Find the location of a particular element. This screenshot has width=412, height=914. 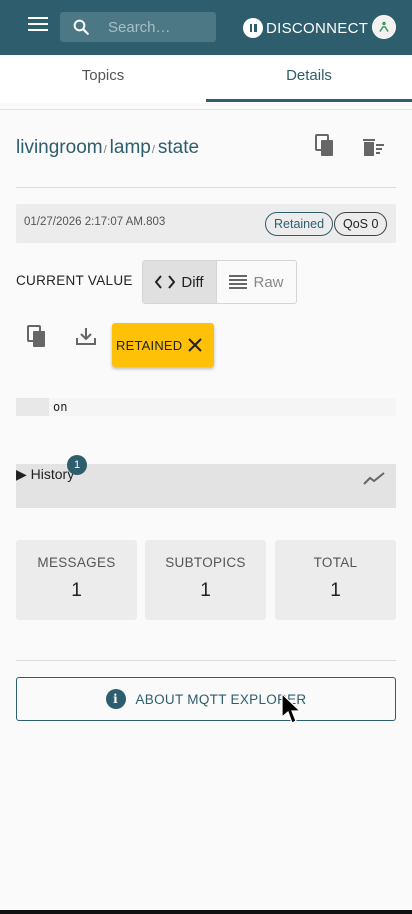

chart-icon is located at coordinates (374, 479).